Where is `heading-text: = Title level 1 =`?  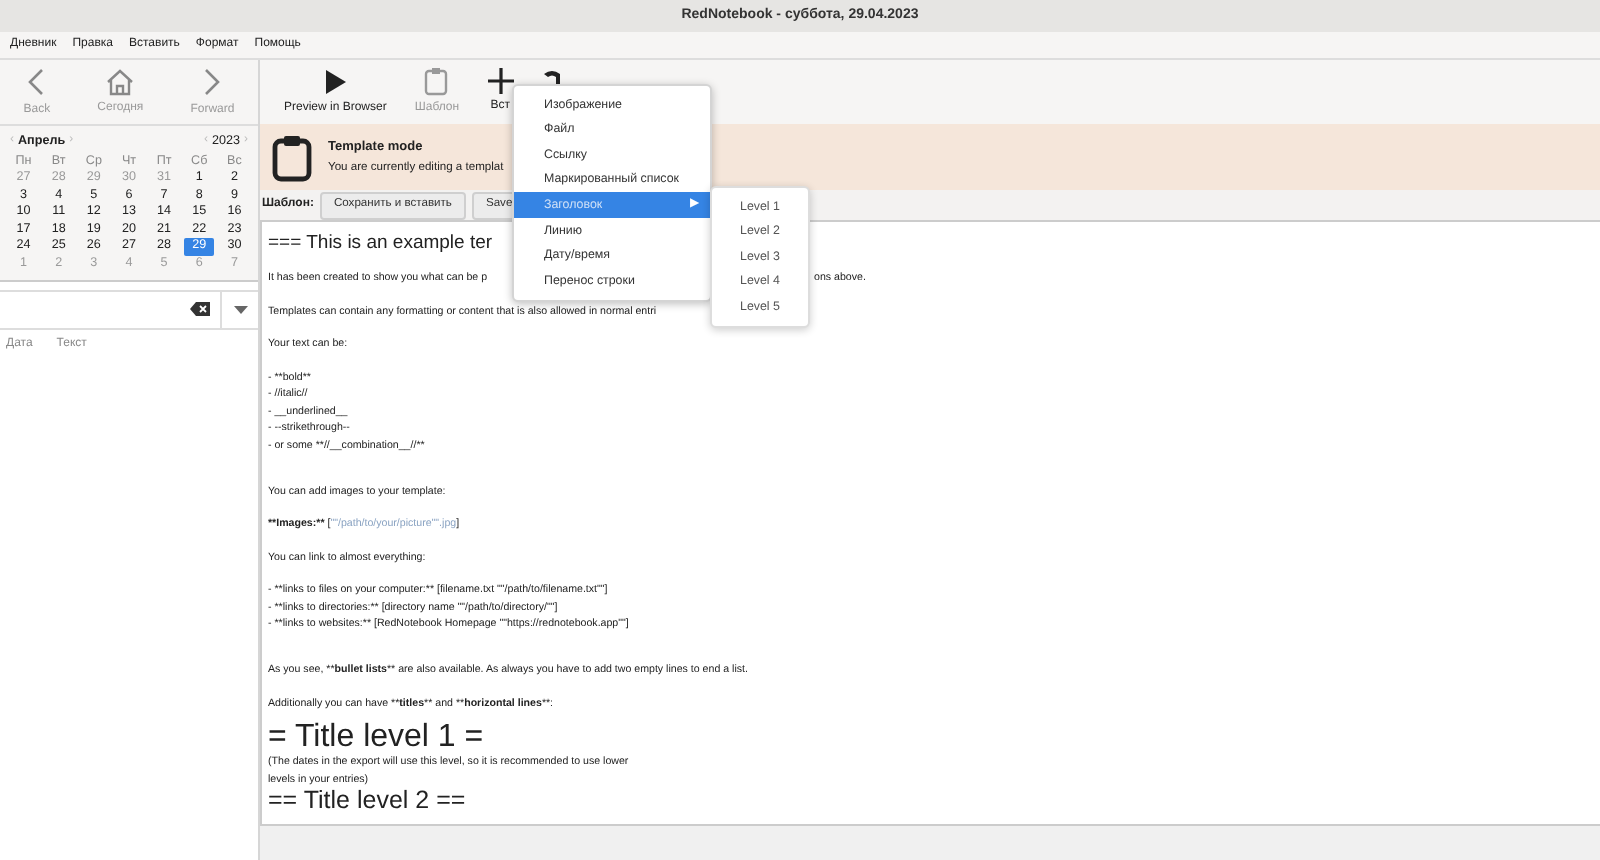 heading-text: = Title level 1 = is located at coordinates (376, 737).